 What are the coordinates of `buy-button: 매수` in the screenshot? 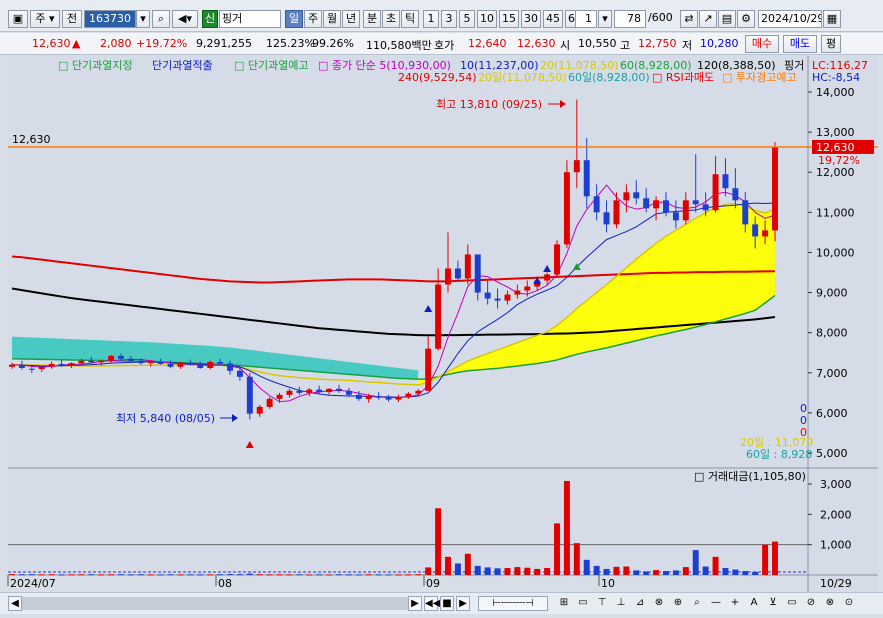 It's located at (762, 44).